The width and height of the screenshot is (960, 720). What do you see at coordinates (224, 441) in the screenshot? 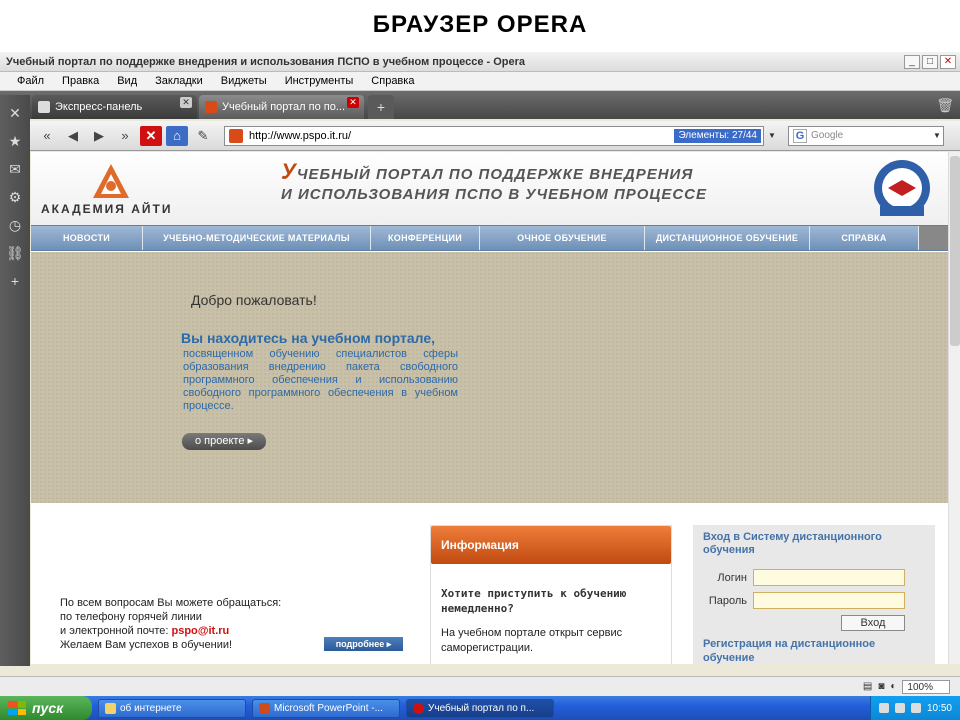
I see `about-project-button: о проекте ▸` at bounding box center [224, 441].